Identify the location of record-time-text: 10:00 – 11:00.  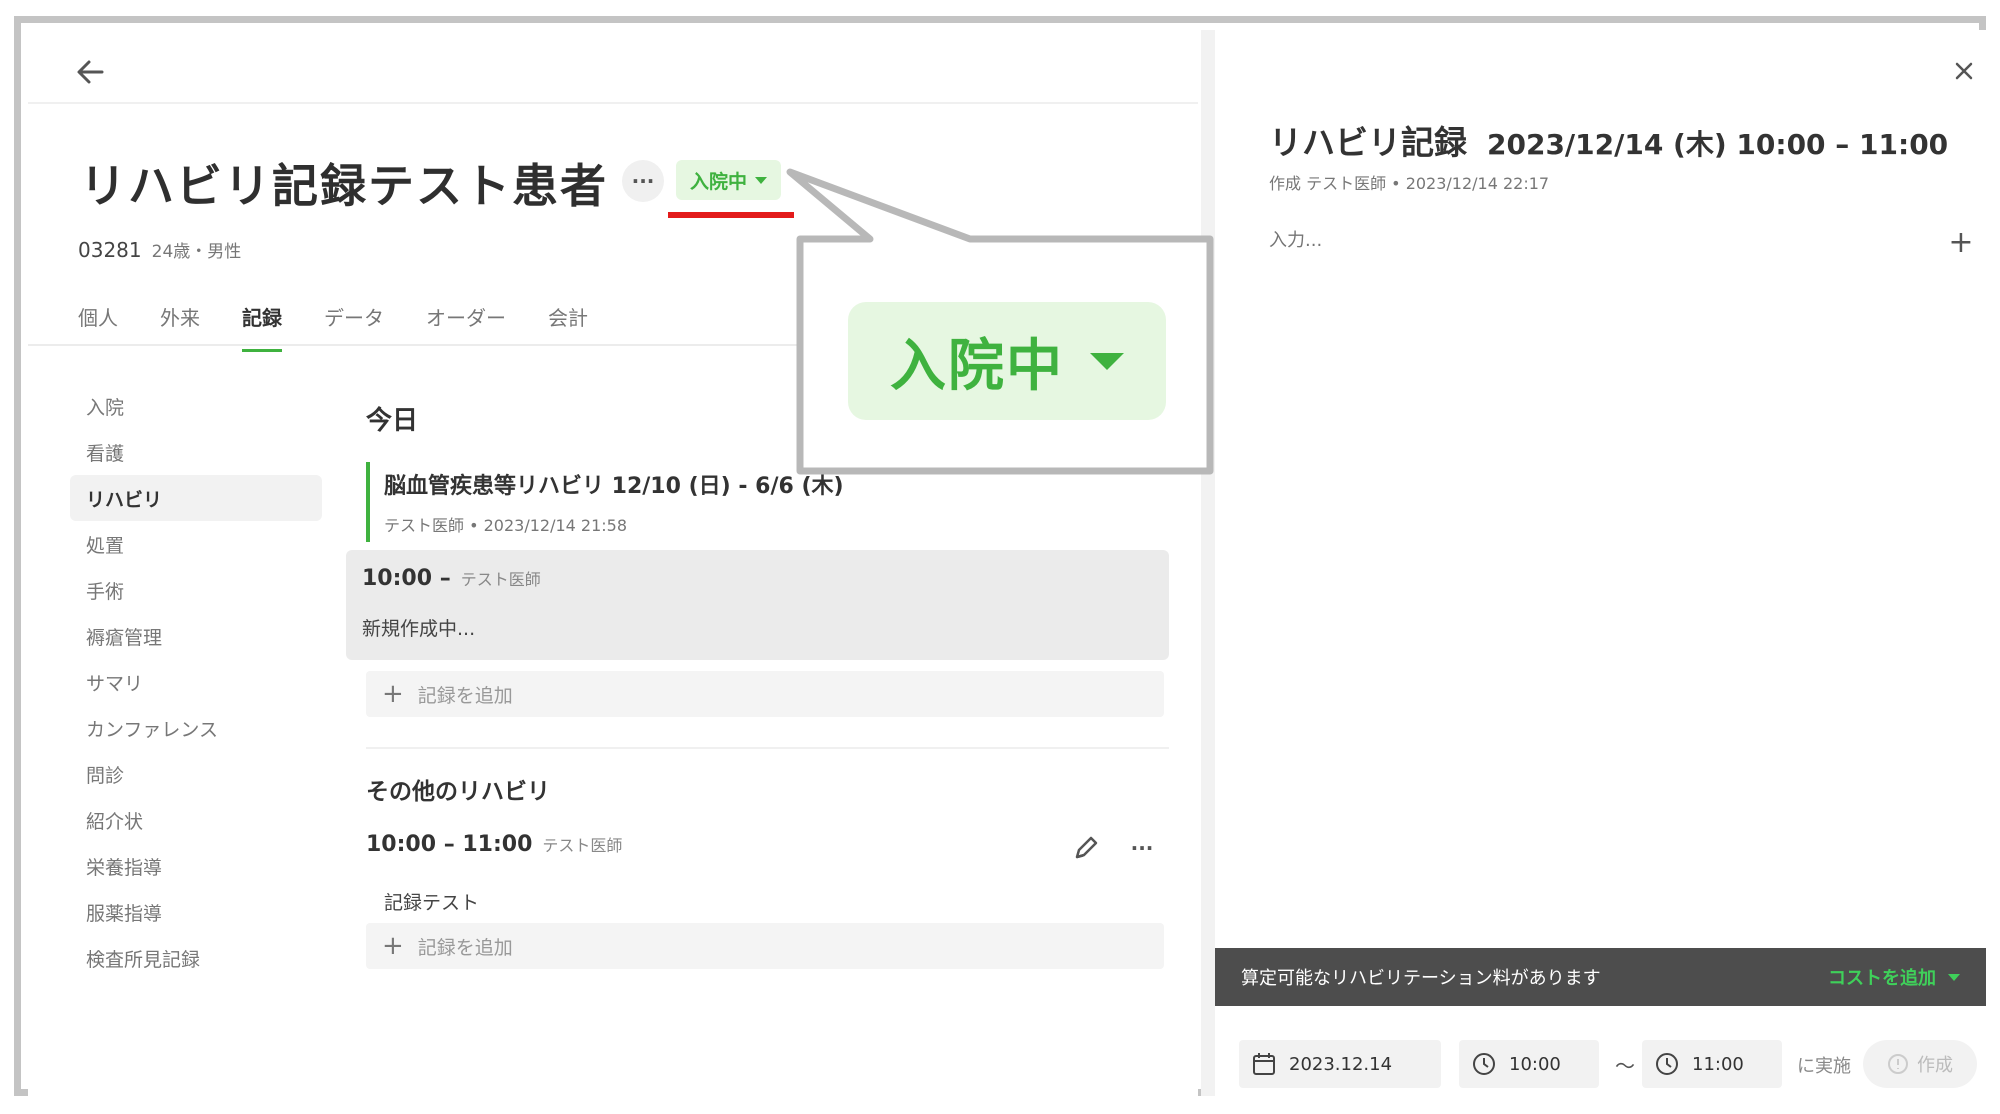
(449, 844).